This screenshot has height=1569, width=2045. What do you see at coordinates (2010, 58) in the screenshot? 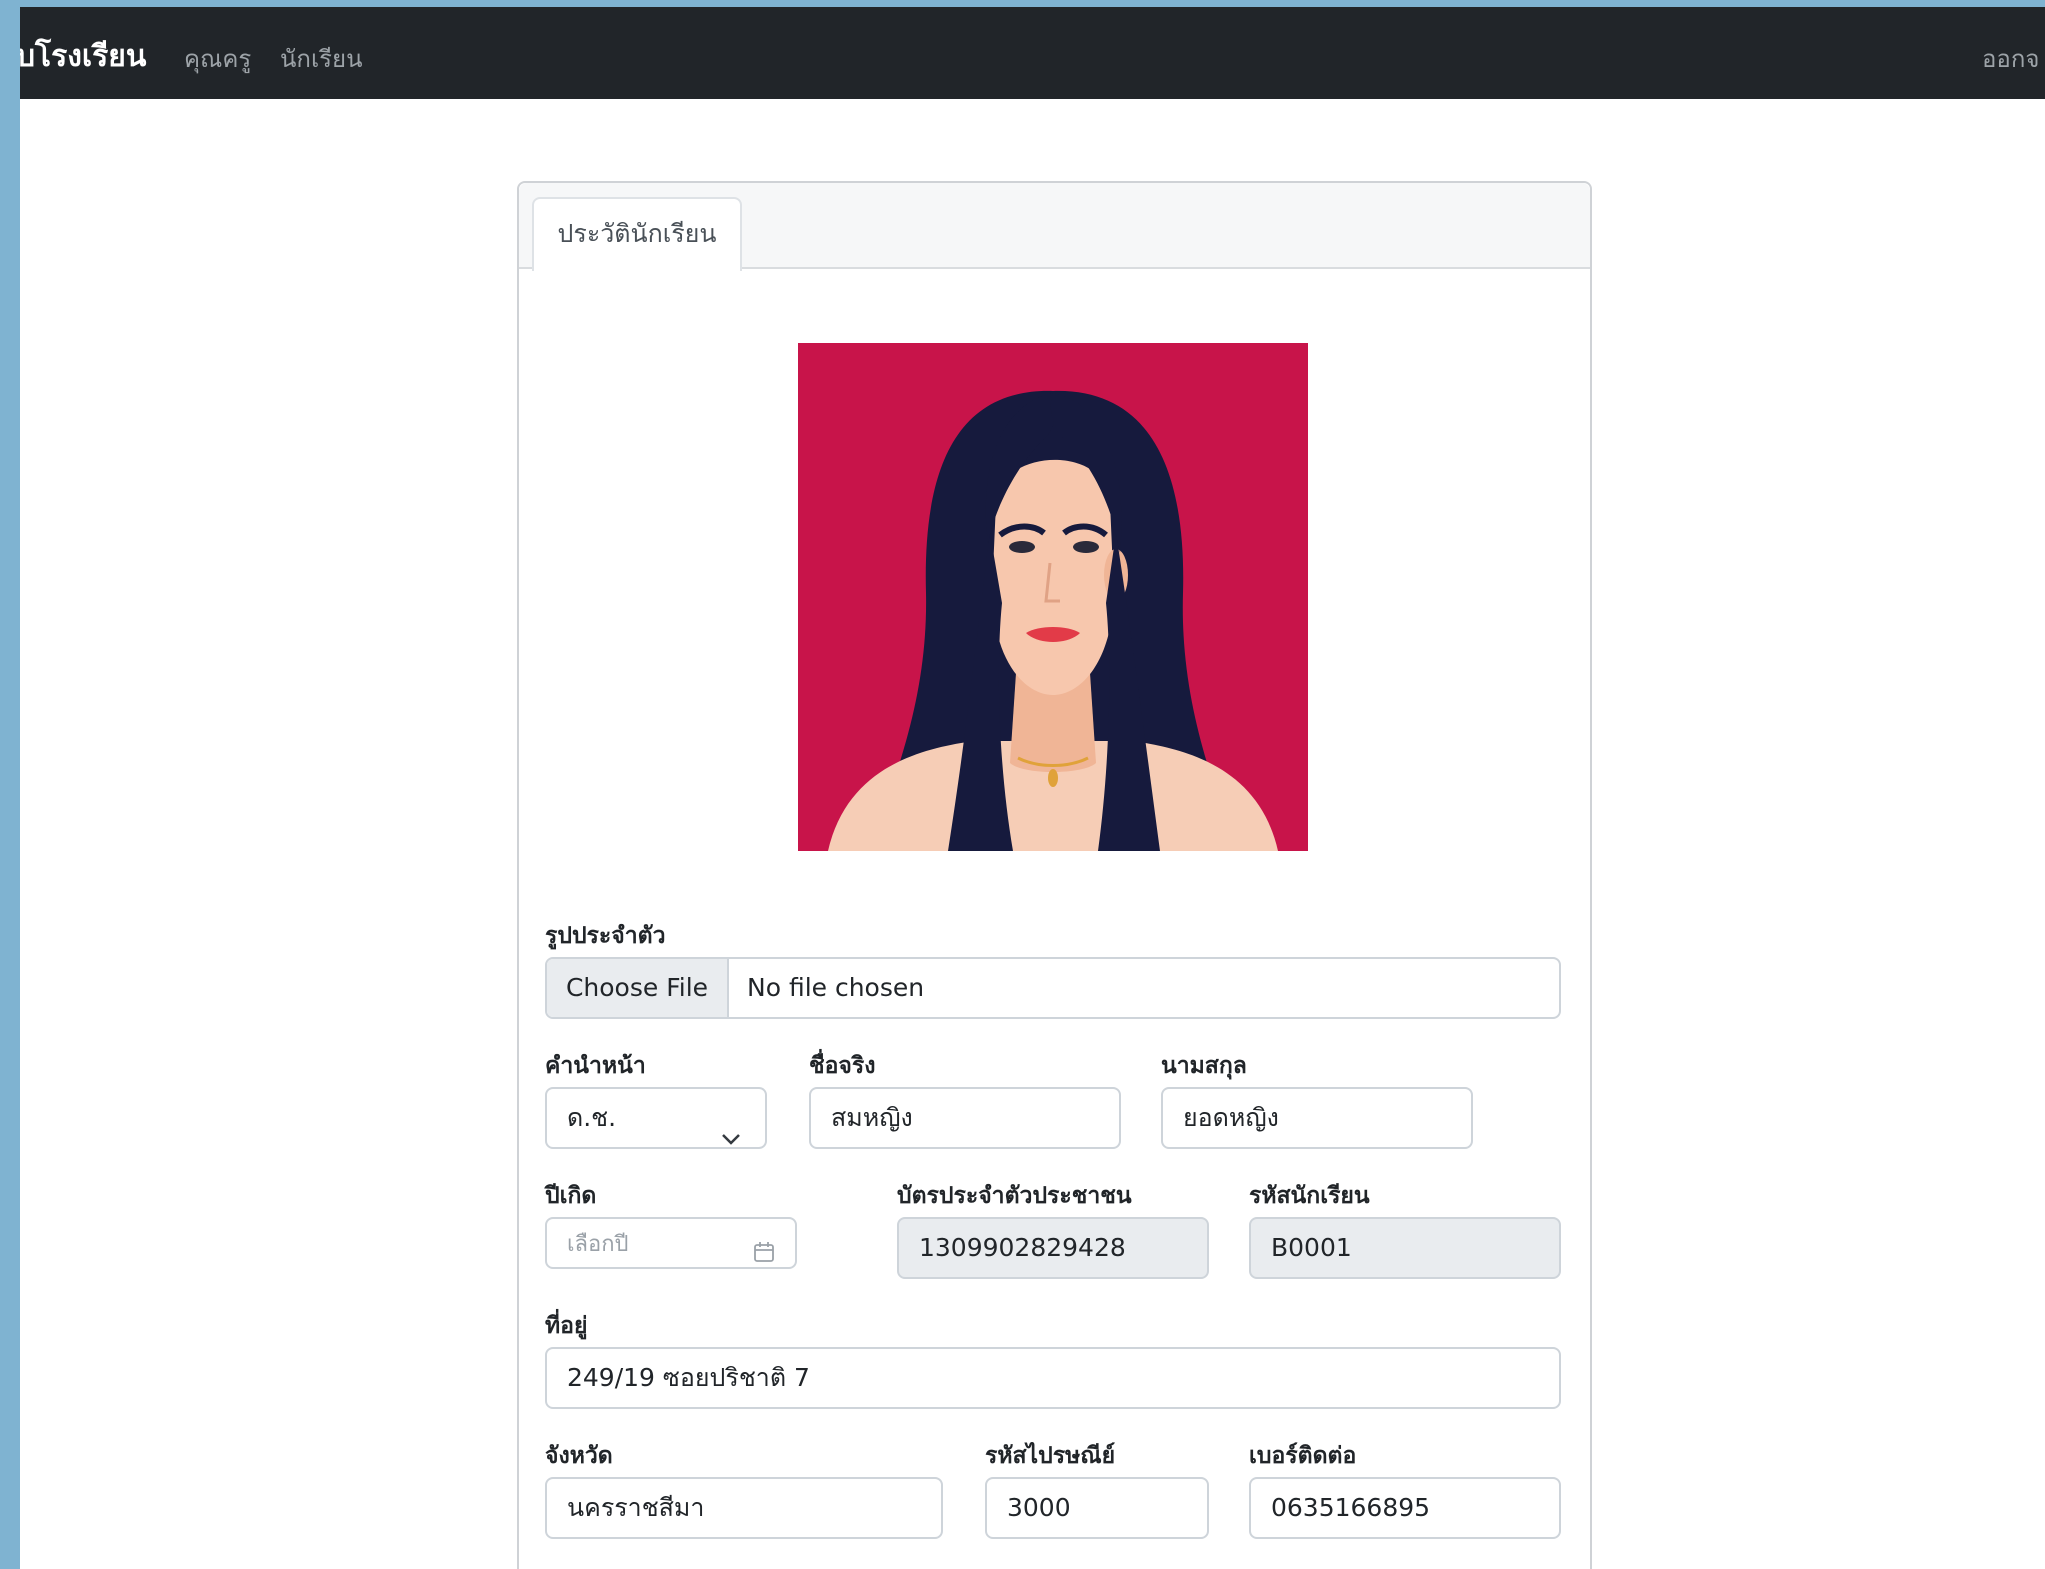
I see `logout-link: ออกจ` at bounding box center [2010, 58].